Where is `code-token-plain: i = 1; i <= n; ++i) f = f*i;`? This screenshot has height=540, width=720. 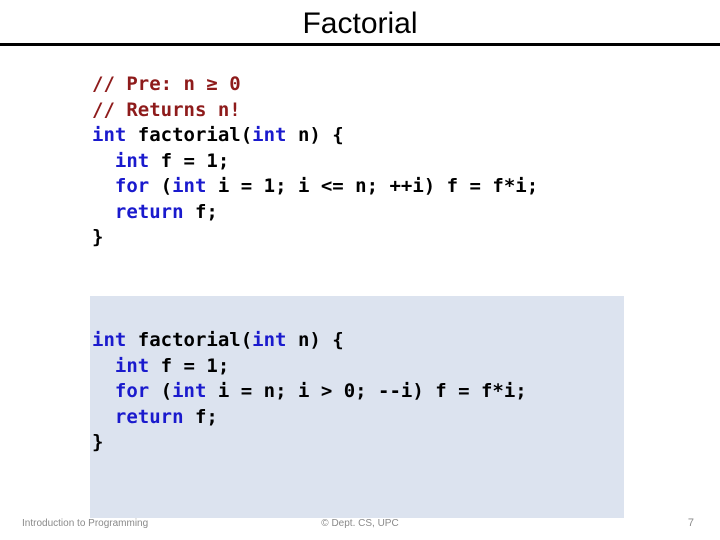
code-token-plain: i = 1; i <= n; ++i) f = f*i; is located at coordinates (372, 186).